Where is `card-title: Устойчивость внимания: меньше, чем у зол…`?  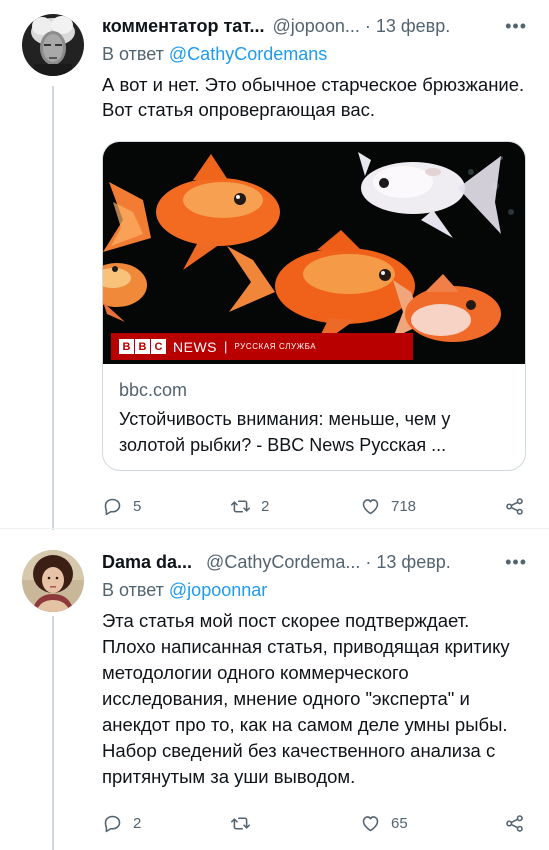
card-title: Устойчивость внимания: меньше, чем у зол… is located at coordinates (285, 432).